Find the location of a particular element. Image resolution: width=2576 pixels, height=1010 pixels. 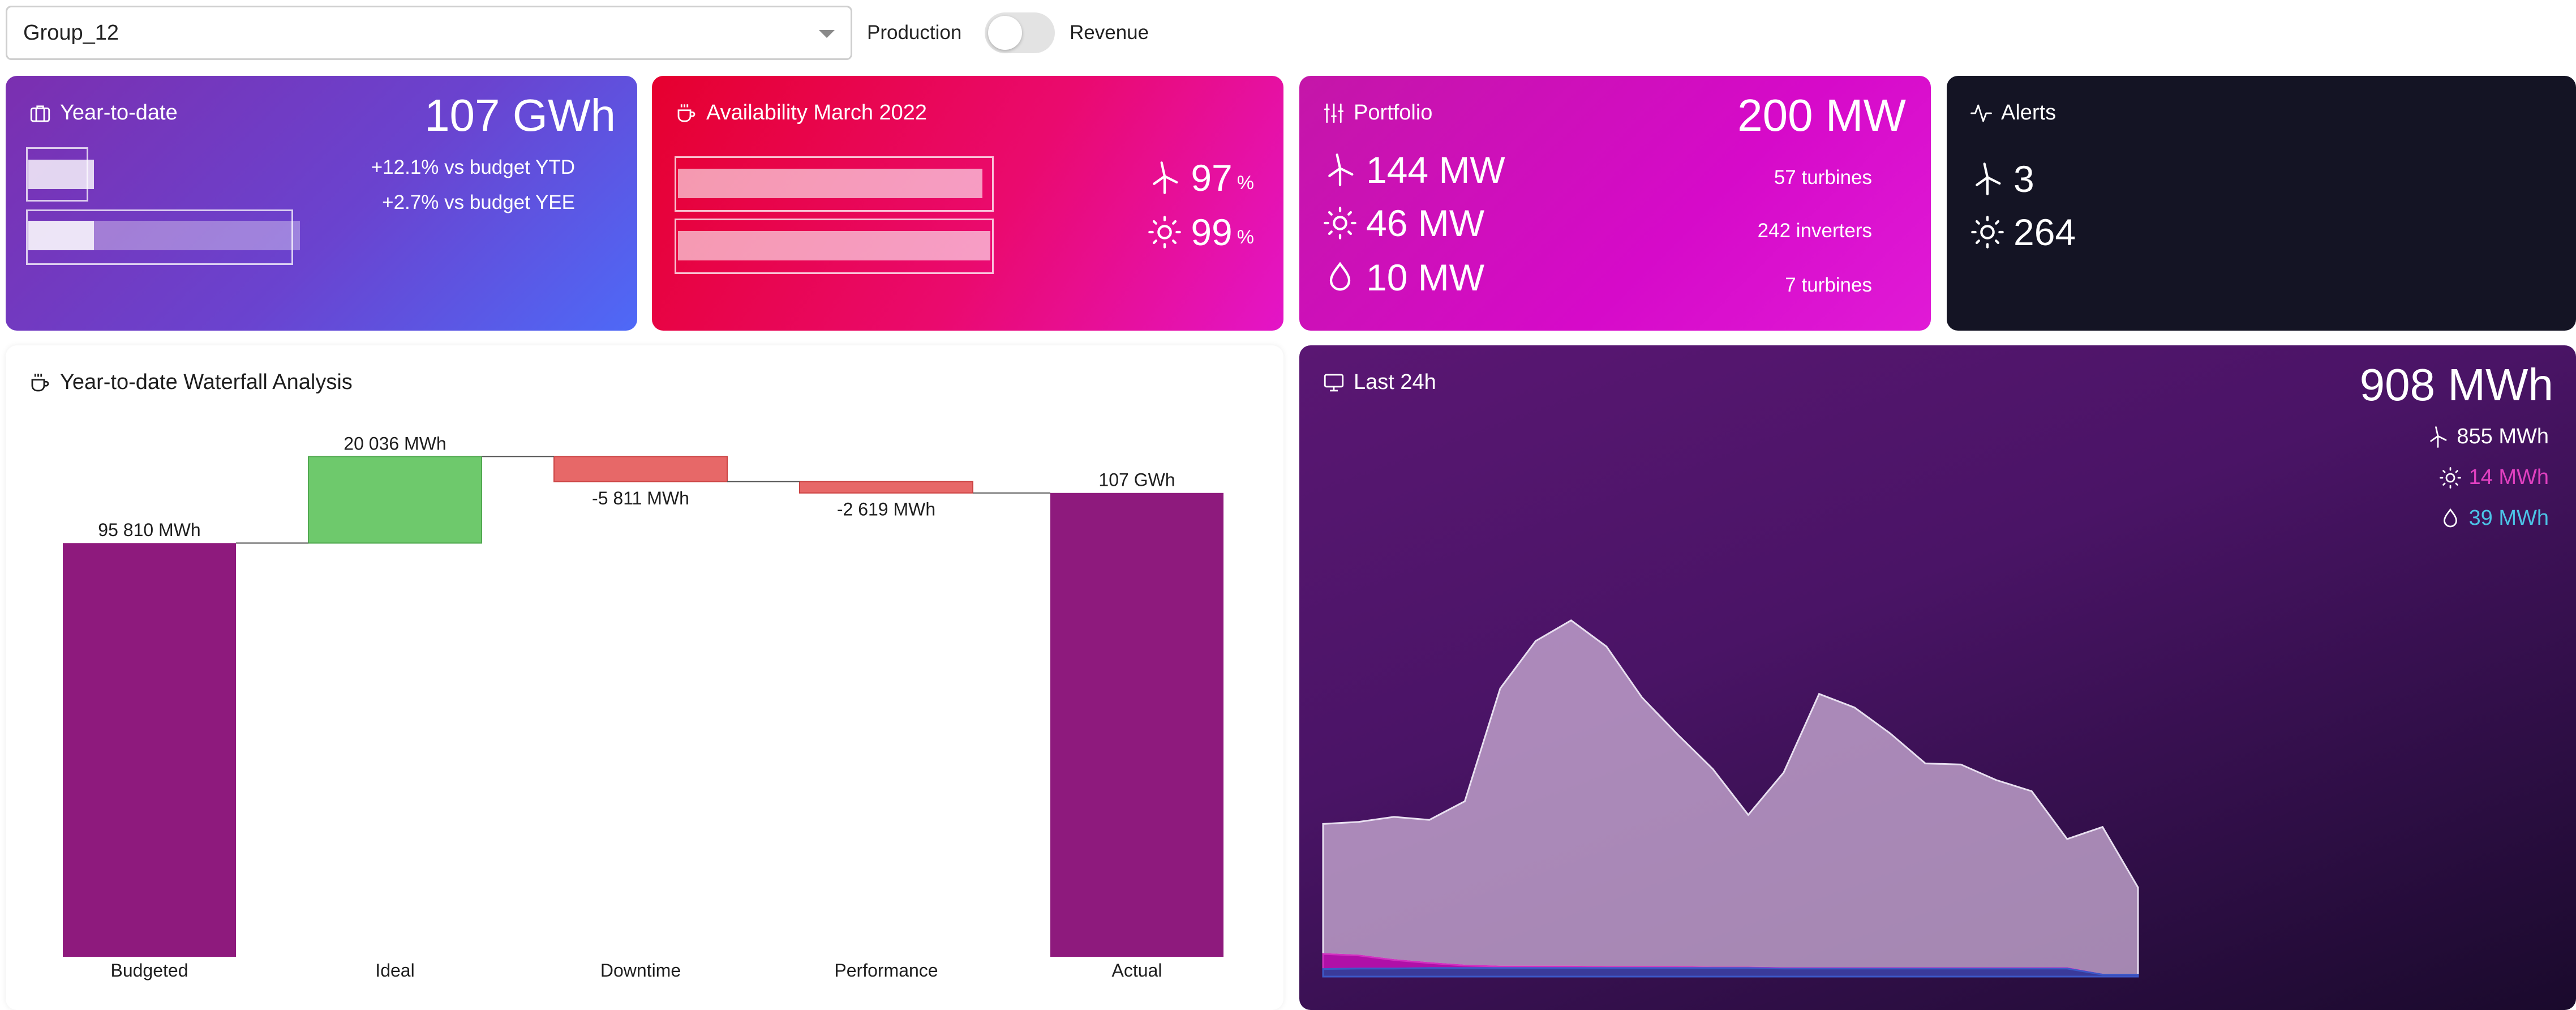

availability-title-text: Availability March 2022 is located at coordinates (817, 113).